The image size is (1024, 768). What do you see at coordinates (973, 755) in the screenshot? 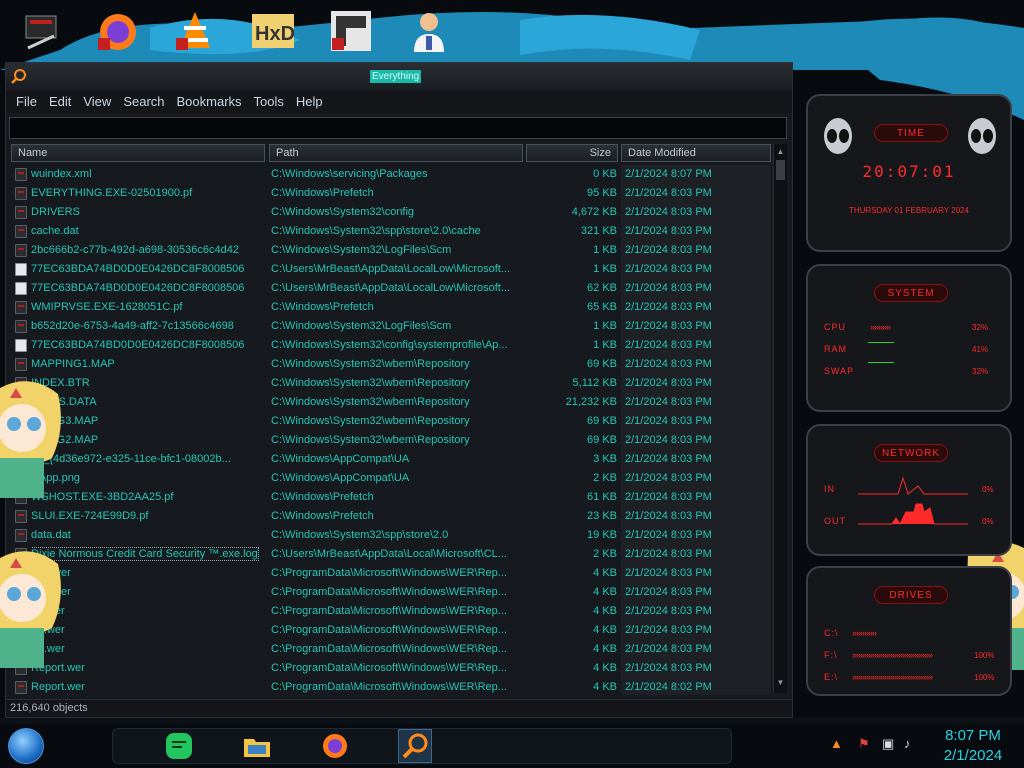
I see `taskbar-date: 2/1/2024` at bounding box center [973, 755].